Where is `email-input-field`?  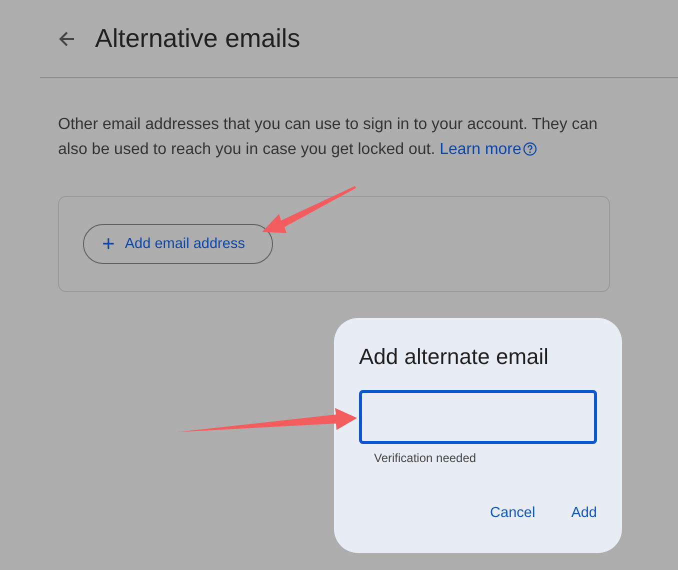 email-input-field is located at coordinates (478, 417).